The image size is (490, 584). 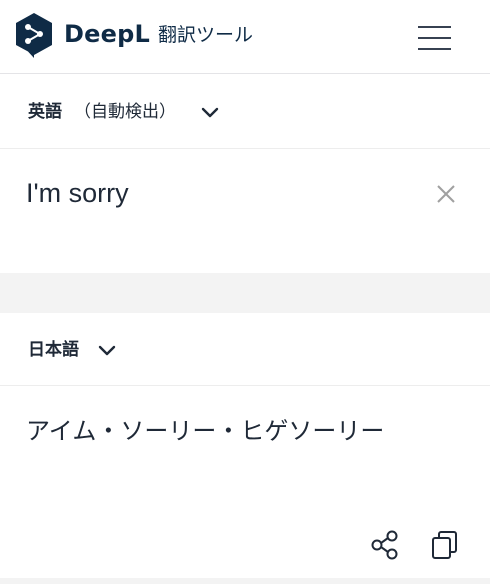 What do you see at coordinates (446, 194) in the screenshot?
I see `close-icon` at bounding box center [446, 194].